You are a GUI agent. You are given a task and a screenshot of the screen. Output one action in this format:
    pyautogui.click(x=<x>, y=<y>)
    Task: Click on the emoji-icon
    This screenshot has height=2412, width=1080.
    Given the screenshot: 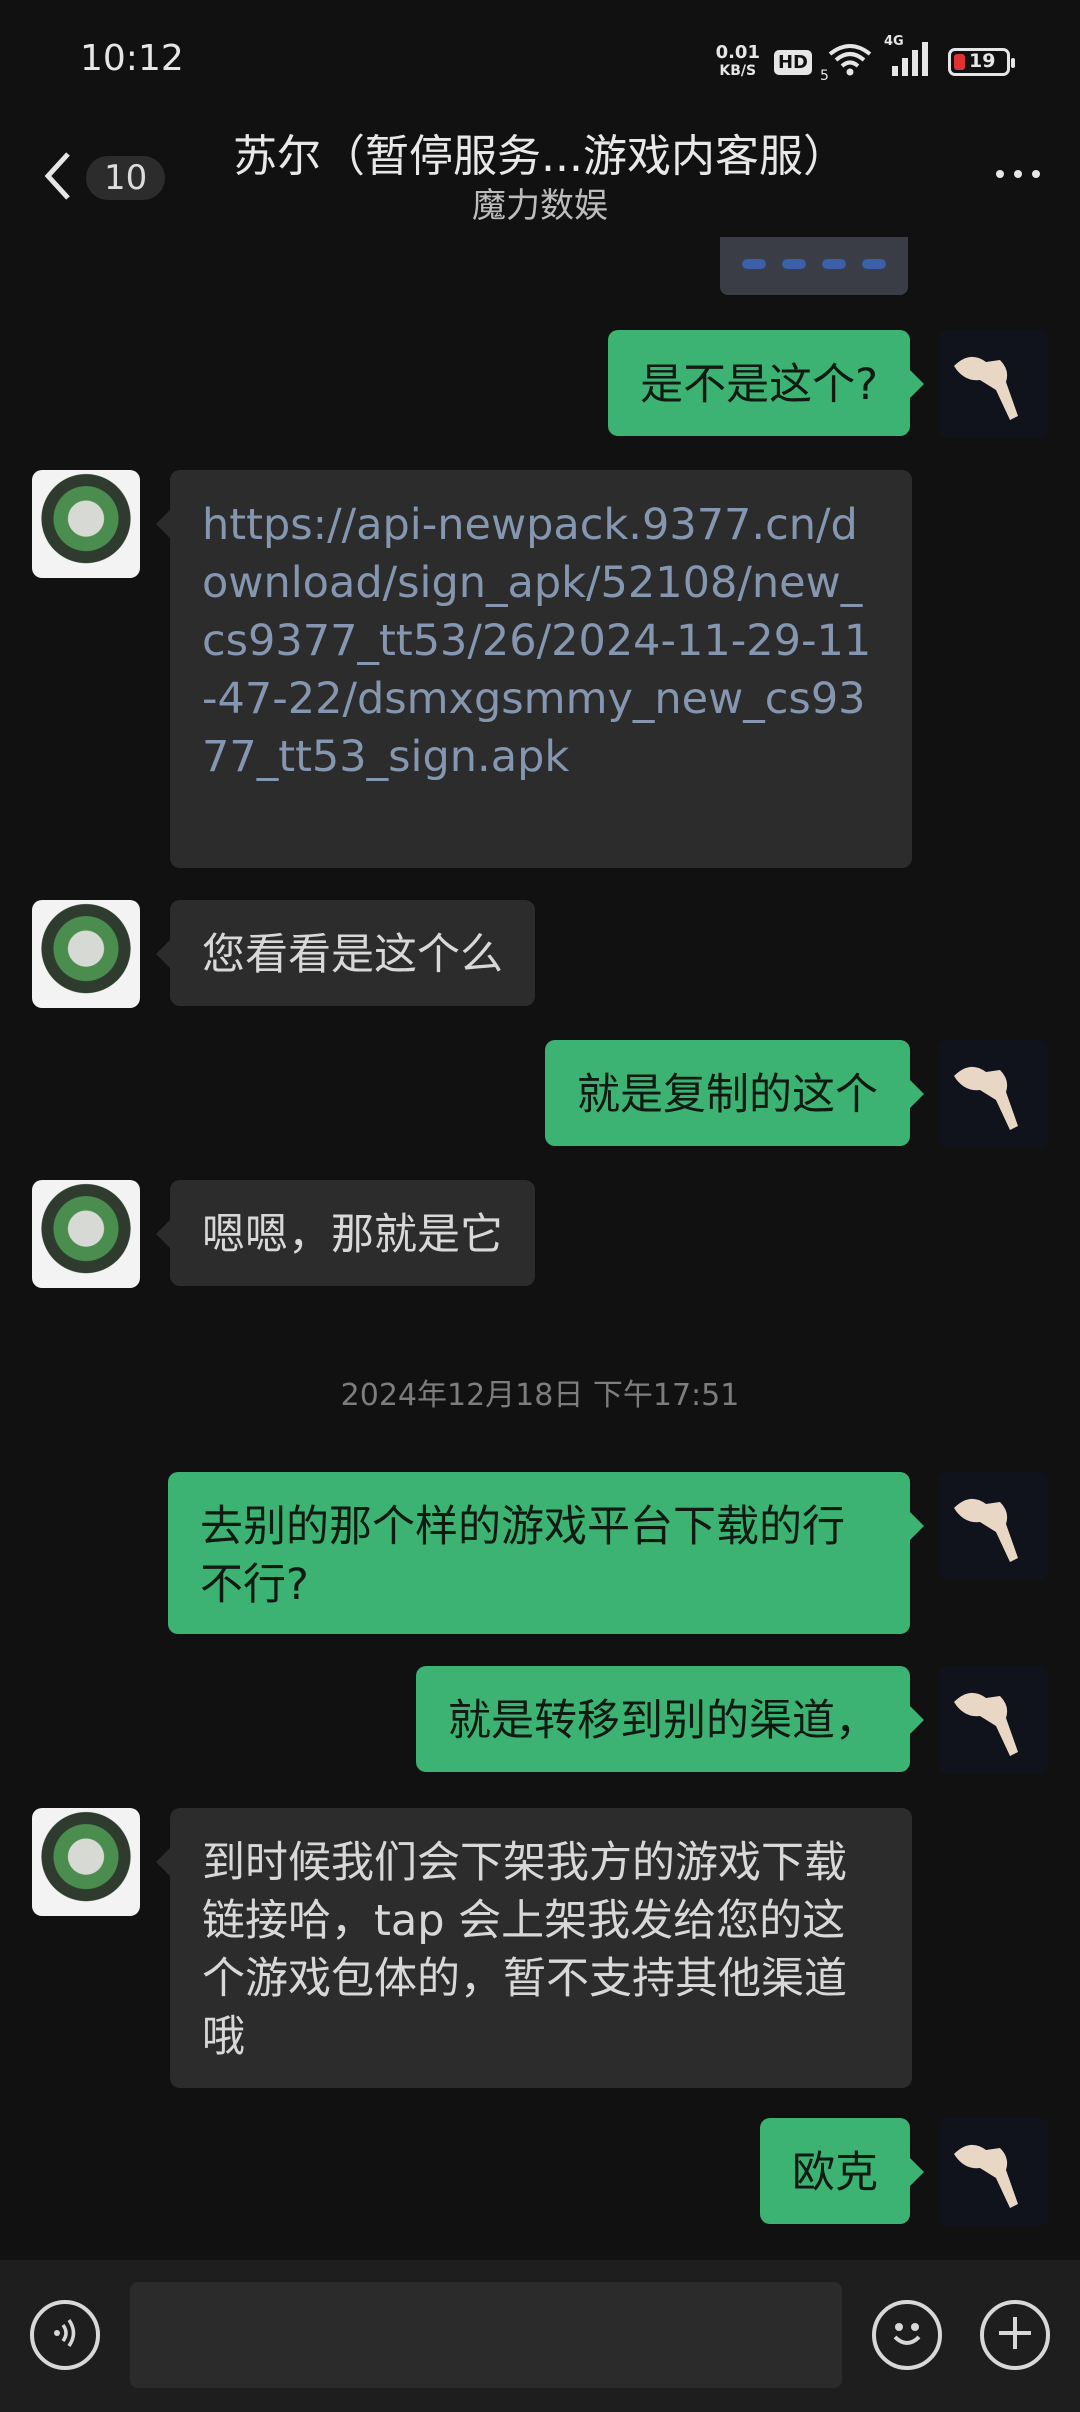 What is the action you would take?
    pyautogui.click(x=907, y=2335)
    